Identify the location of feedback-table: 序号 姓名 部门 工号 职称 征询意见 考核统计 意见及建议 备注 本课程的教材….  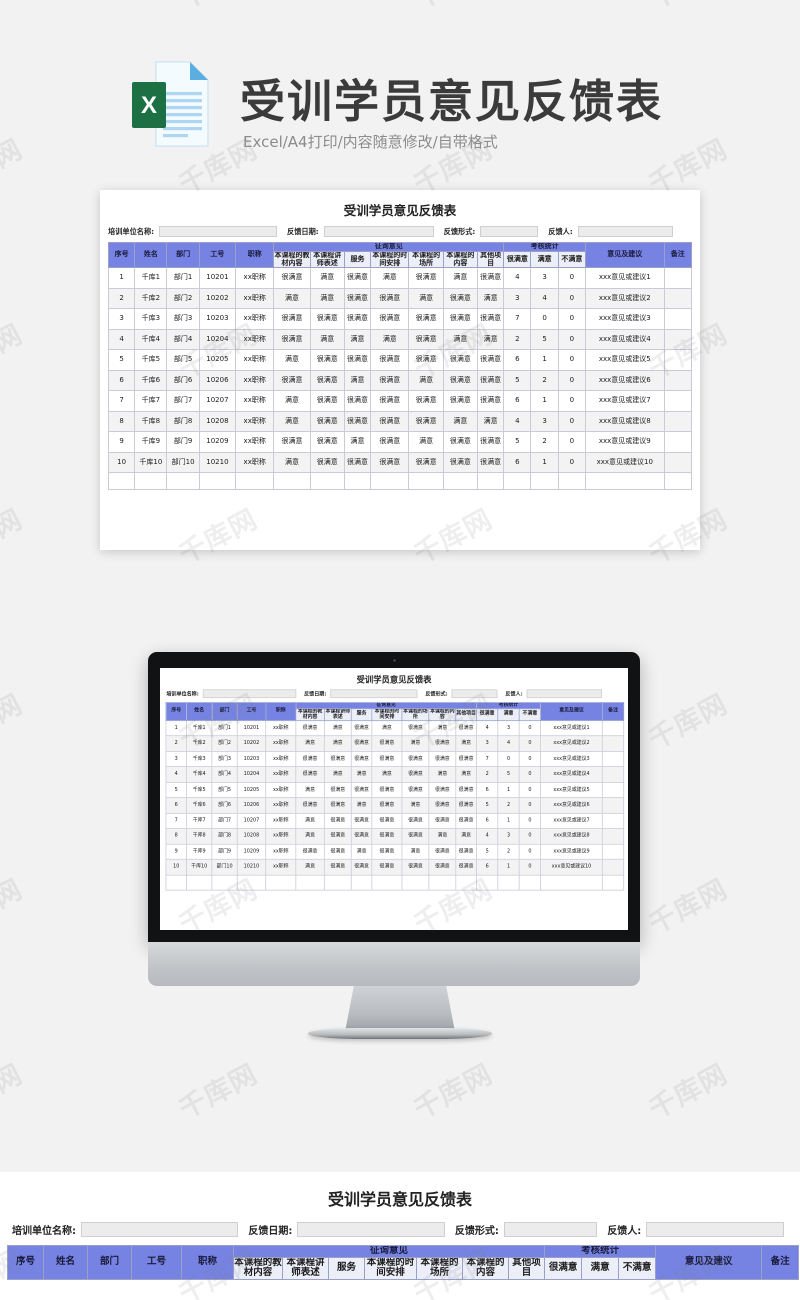
(400, 366).